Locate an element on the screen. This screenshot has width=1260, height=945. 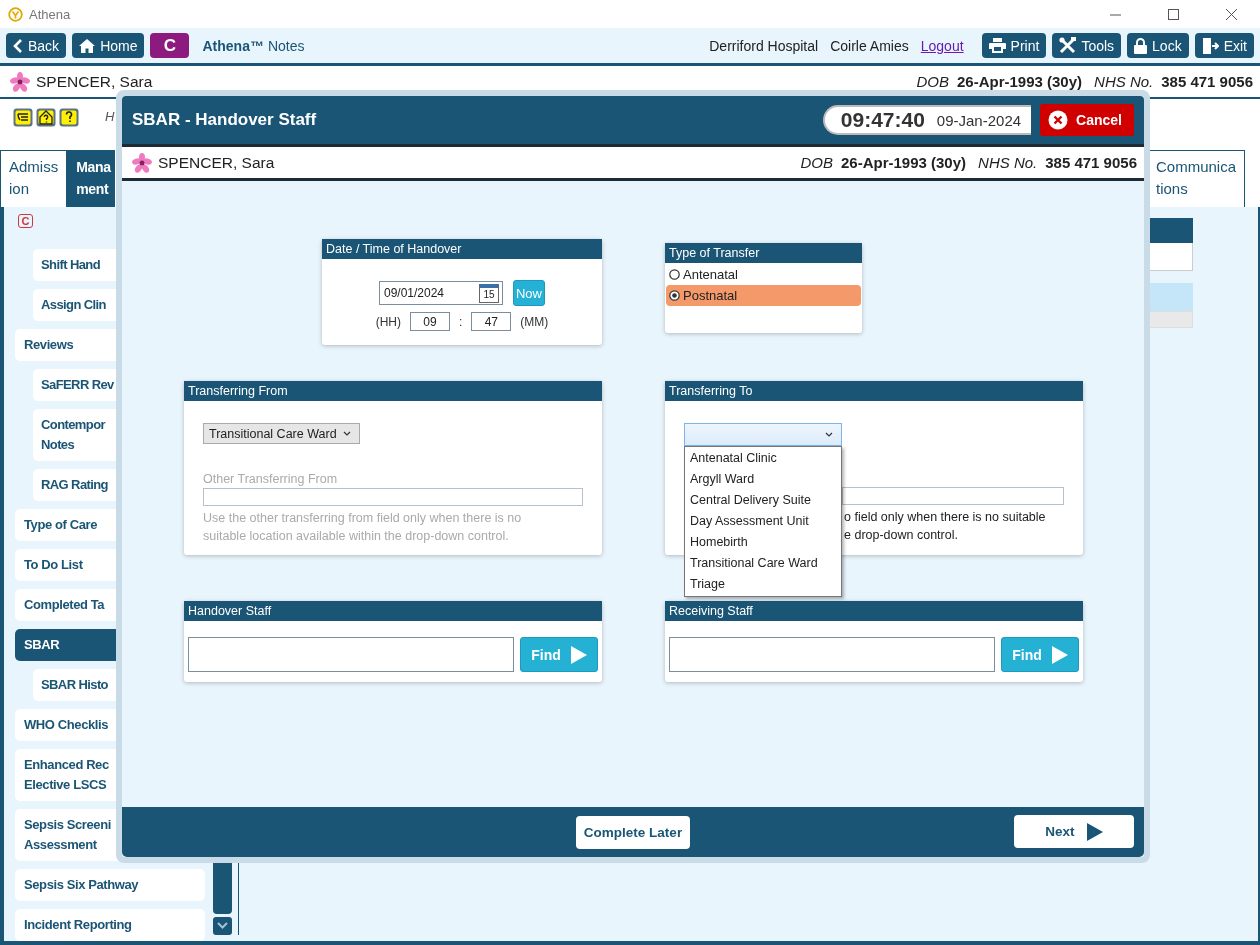
clock-date: 09-Jan-2024 is located at coordinates (979, 120).